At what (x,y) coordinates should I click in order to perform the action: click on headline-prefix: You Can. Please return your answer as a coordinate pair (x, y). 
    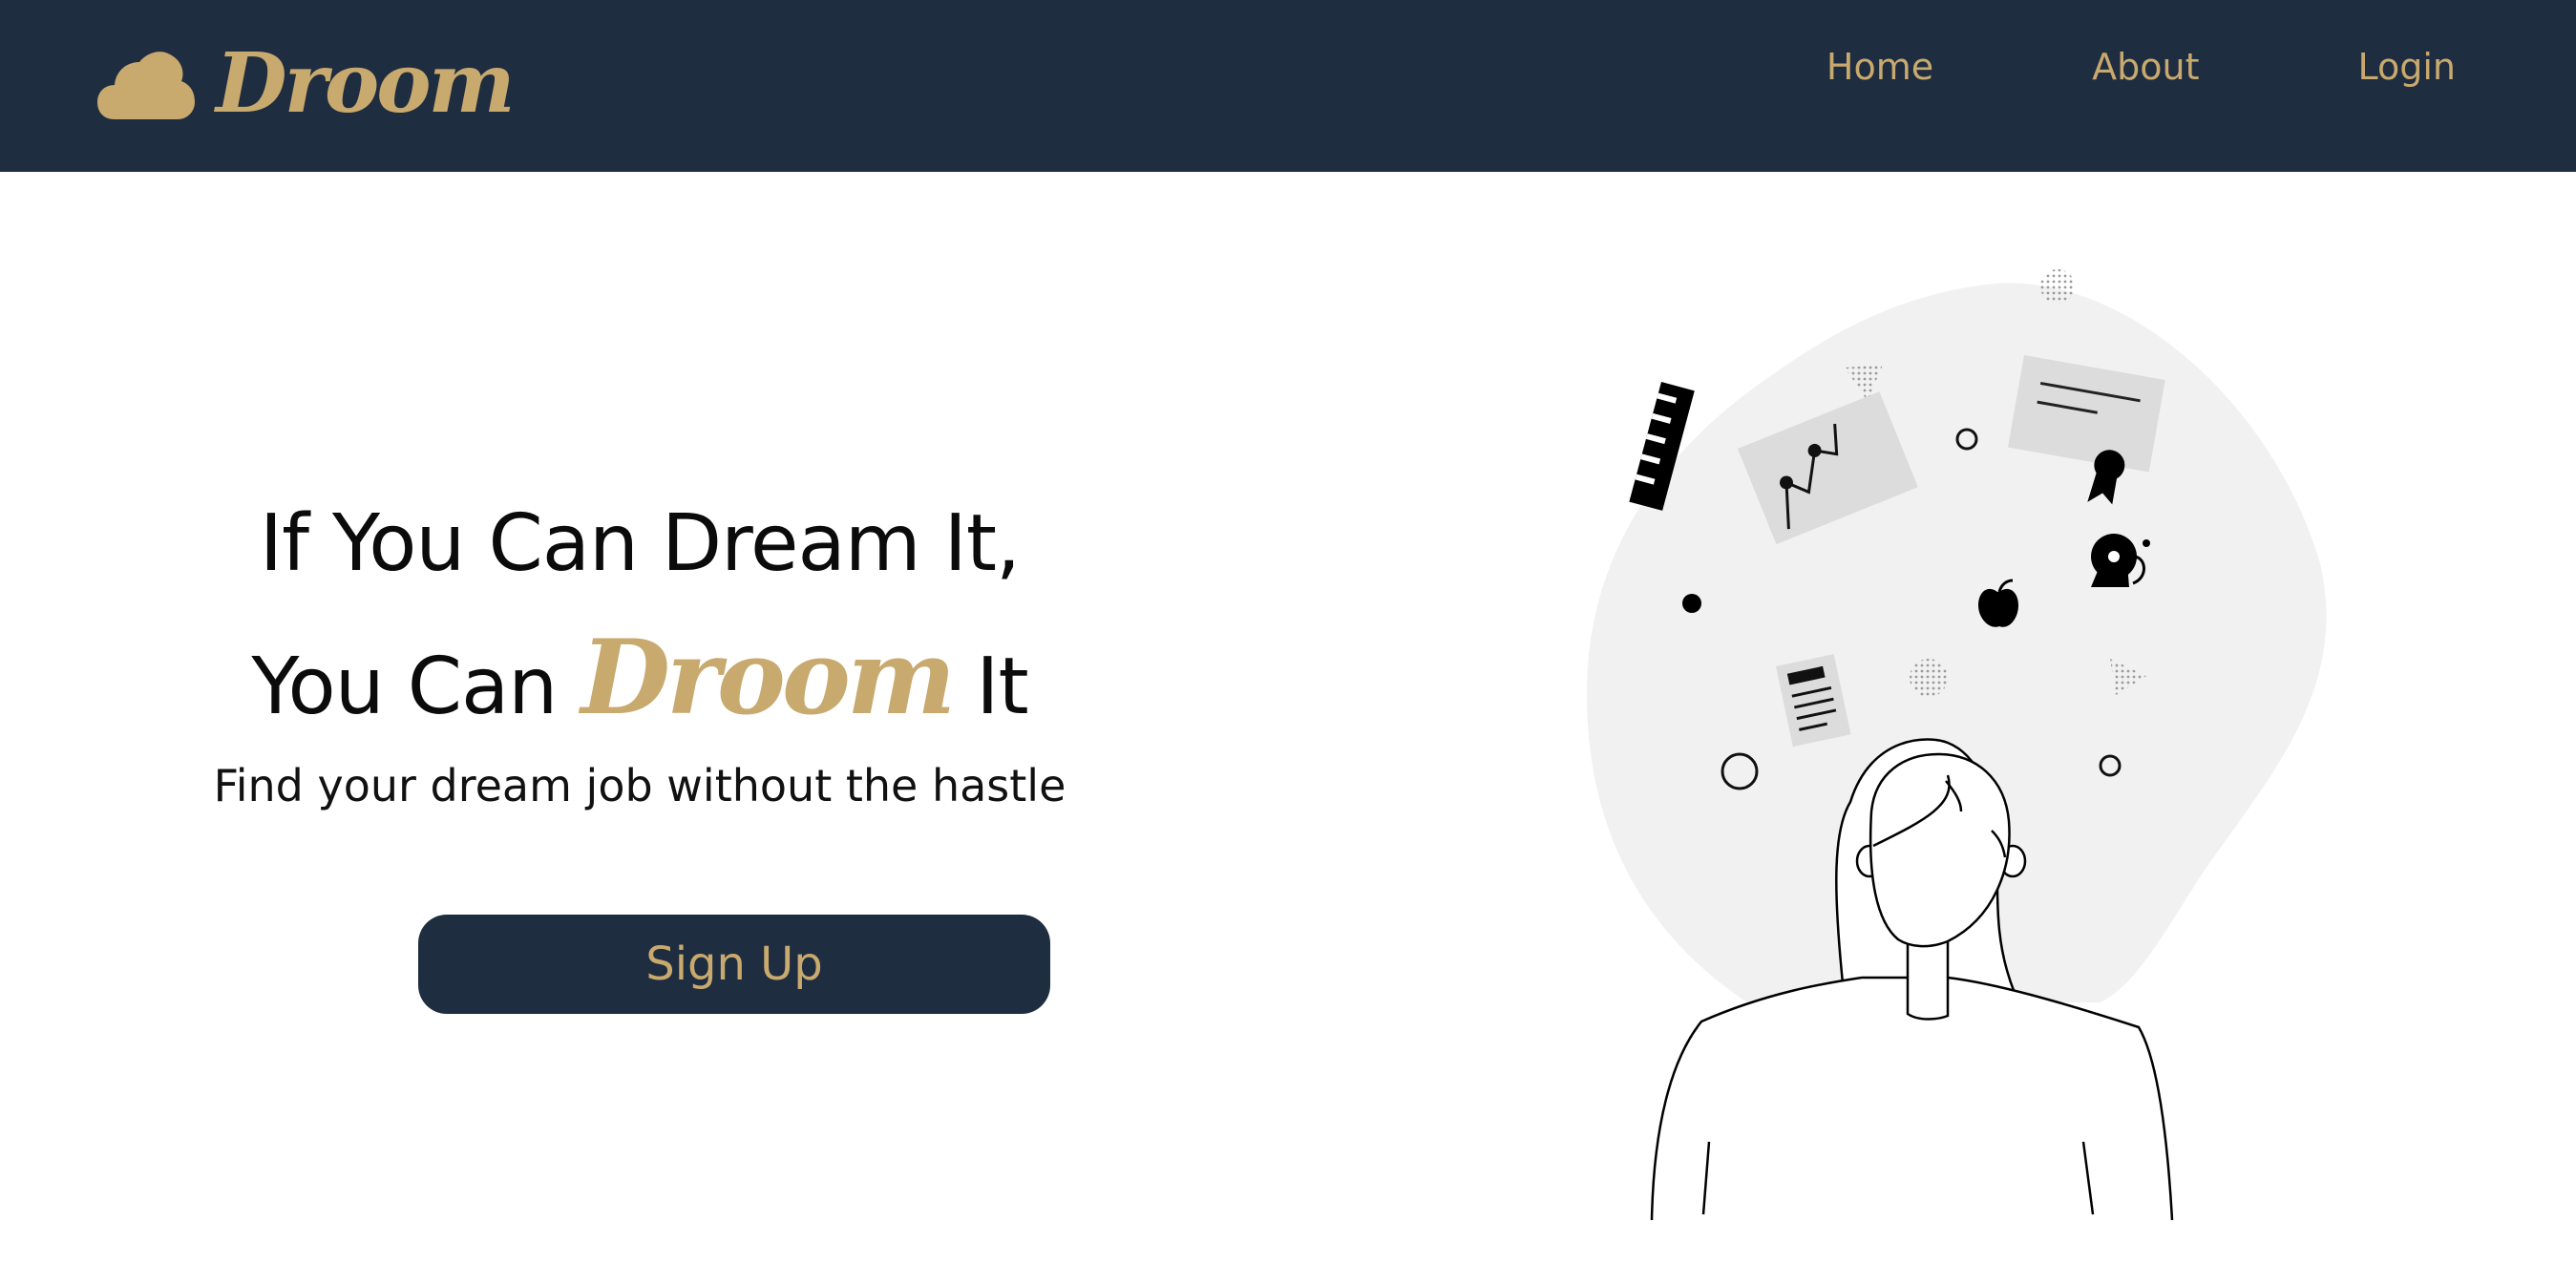
    Looking at the image, I should click on (416, 687).